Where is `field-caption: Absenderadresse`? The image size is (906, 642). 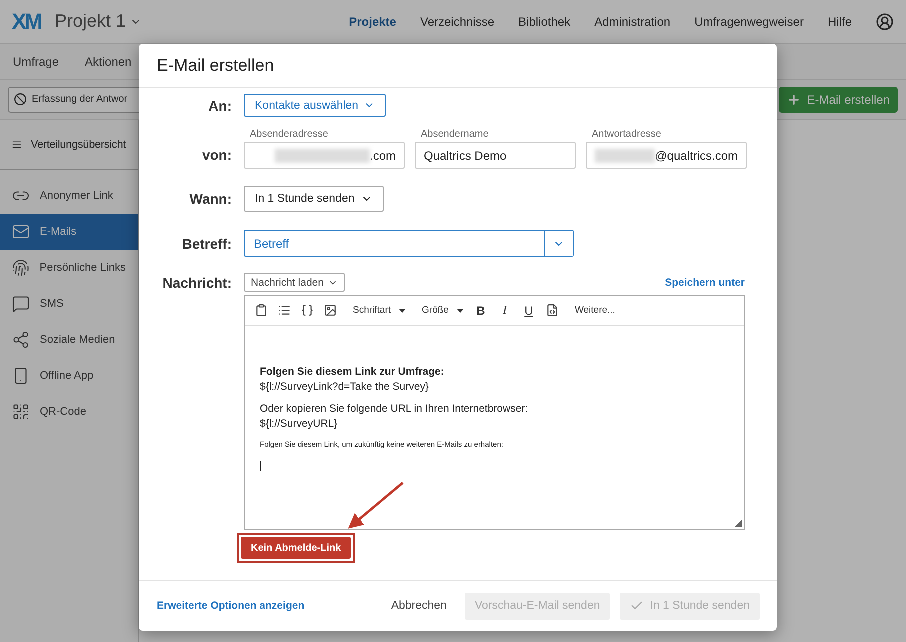 field-caption: Absenderadresse is located at coordinates (289, 134).